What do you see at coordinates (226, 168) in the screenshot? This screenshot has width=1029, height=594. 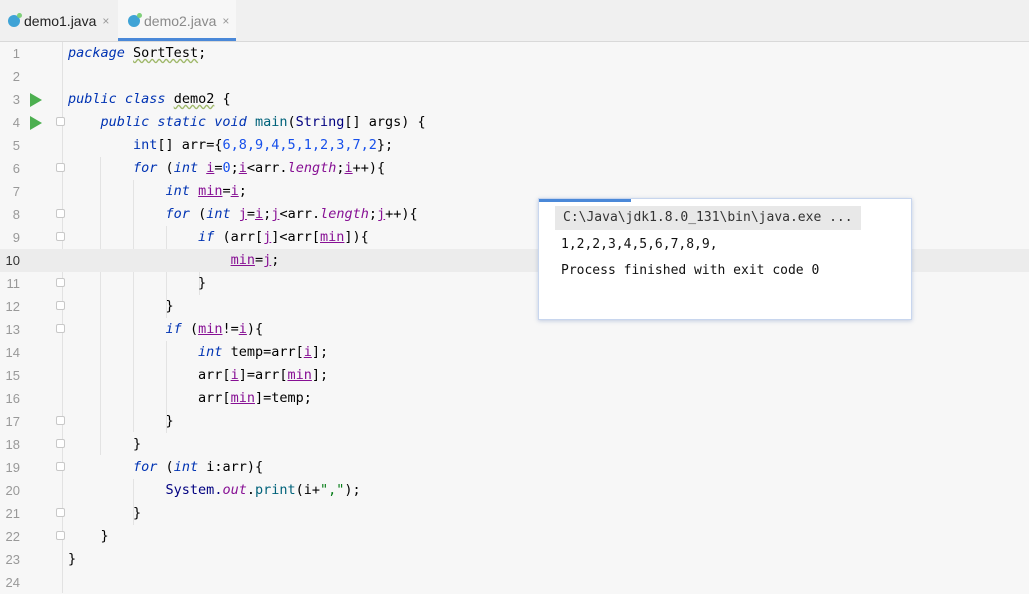 I see `number-literal: 0` at bounding box center [226, 168].